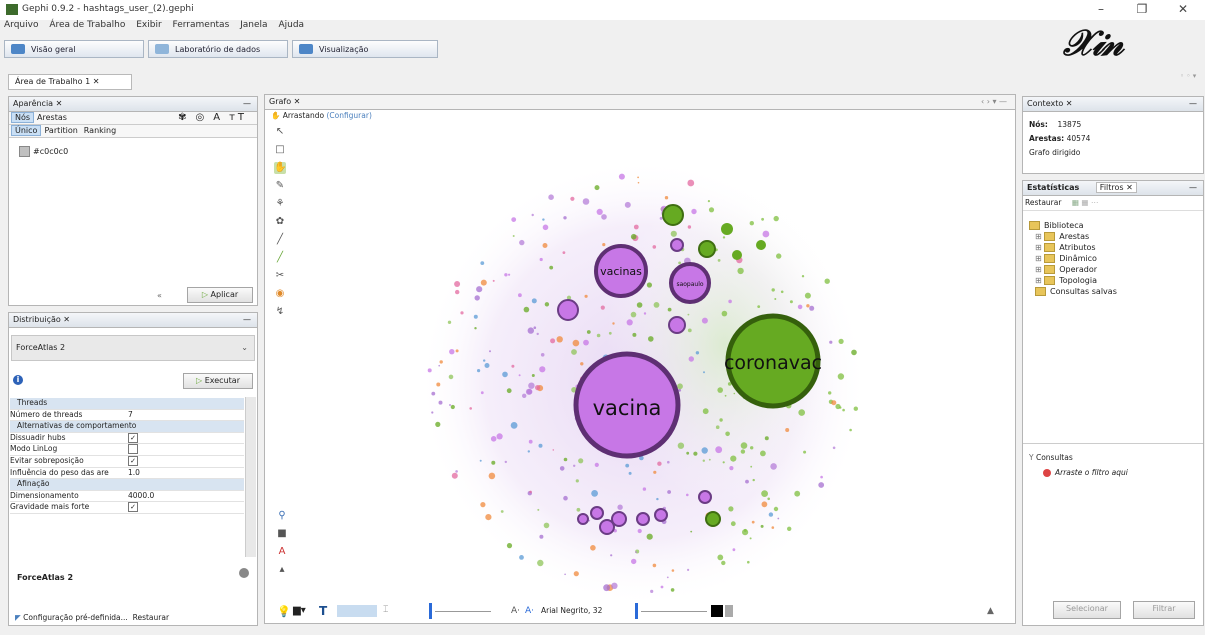 This screenshot has width=1205, height=635. What do you see at coordinates (1142, 9) in the screenshot?
I see `restore-button: ❐` at bounding box center [1142, 9].